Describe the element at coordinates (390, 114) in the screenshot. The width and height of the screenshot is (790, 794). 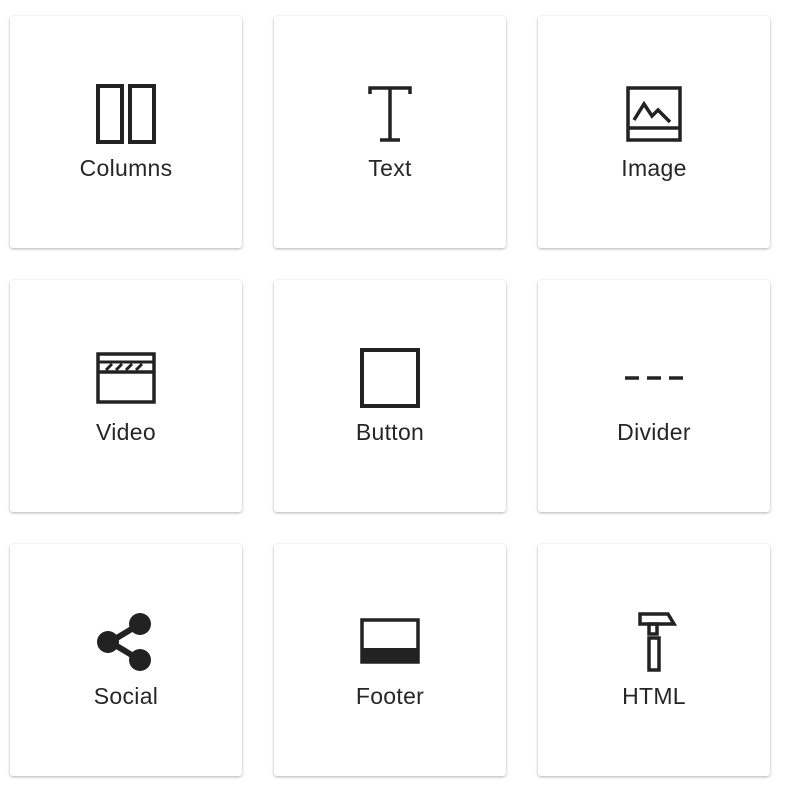
I see `text-icon` at that location.